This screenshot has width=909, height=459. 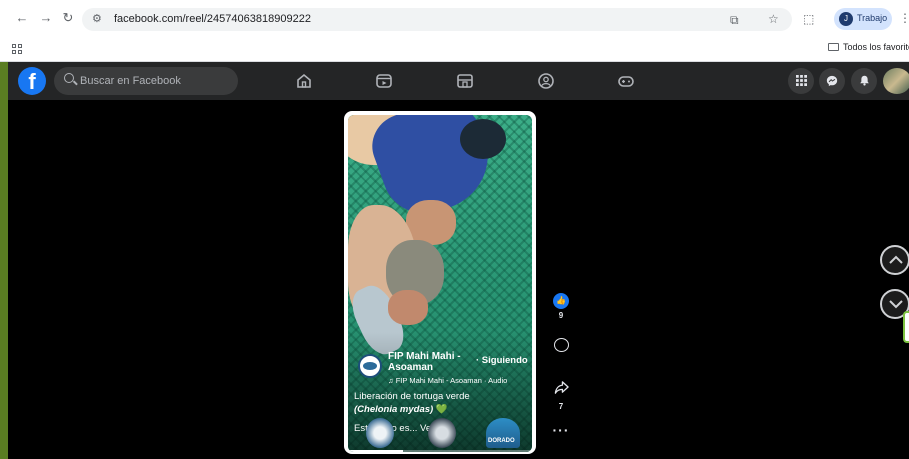 I want to click on reload-icon: ↻, so click(x=68, y=18).